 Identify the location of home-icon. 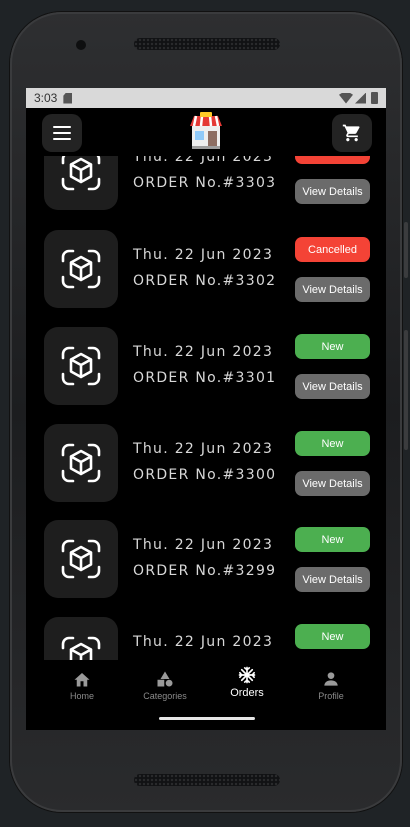
(82, 680).